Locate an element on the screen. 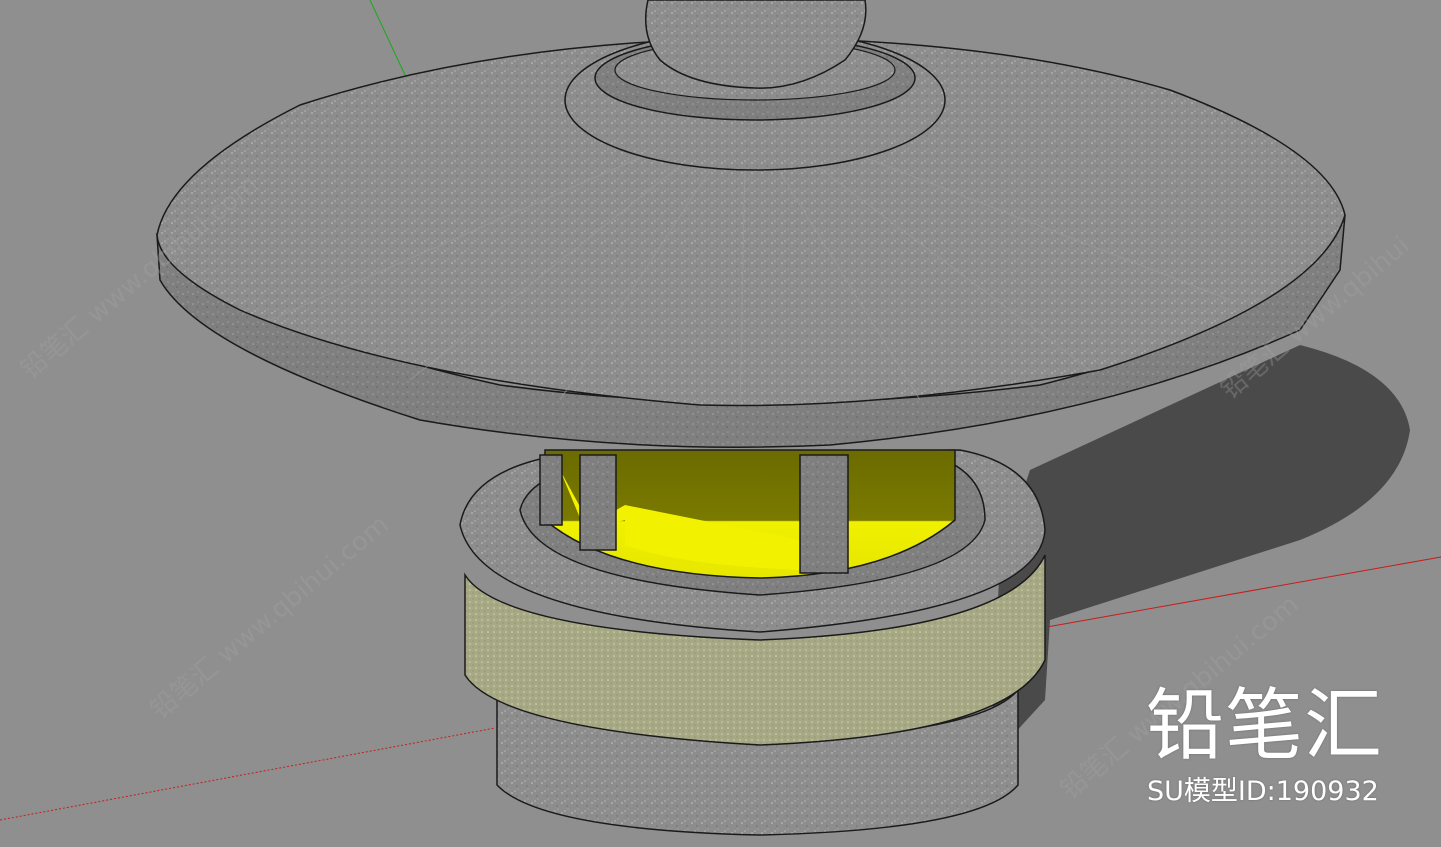 The height and width of the screenshot is (847, 1441). model-id-label: SU模型ID:190932 is located at coordinates (1263, 791).